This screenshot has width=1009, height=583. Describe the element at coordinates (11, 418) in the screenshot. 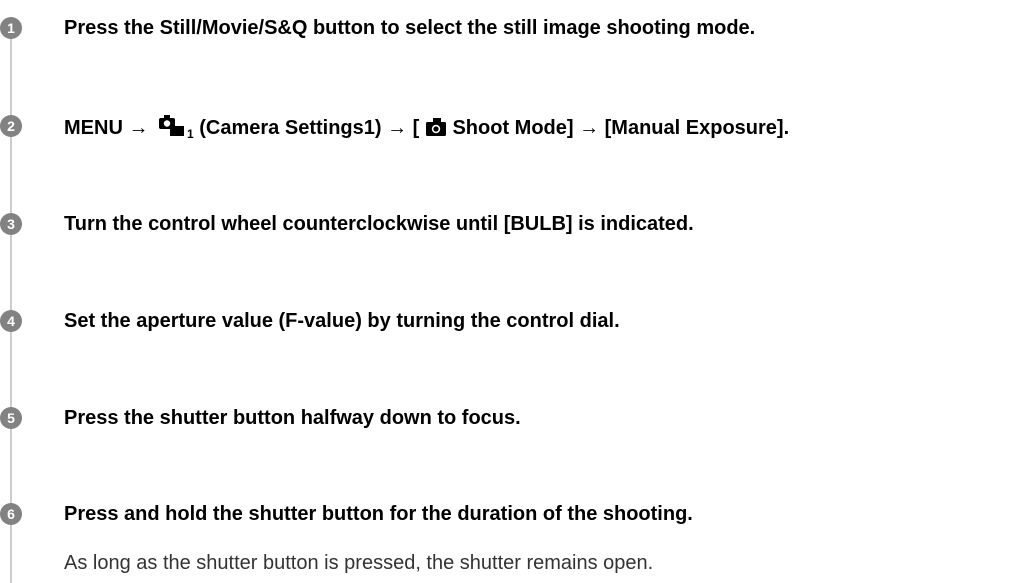

I see `step-number-5: 5` at that location.